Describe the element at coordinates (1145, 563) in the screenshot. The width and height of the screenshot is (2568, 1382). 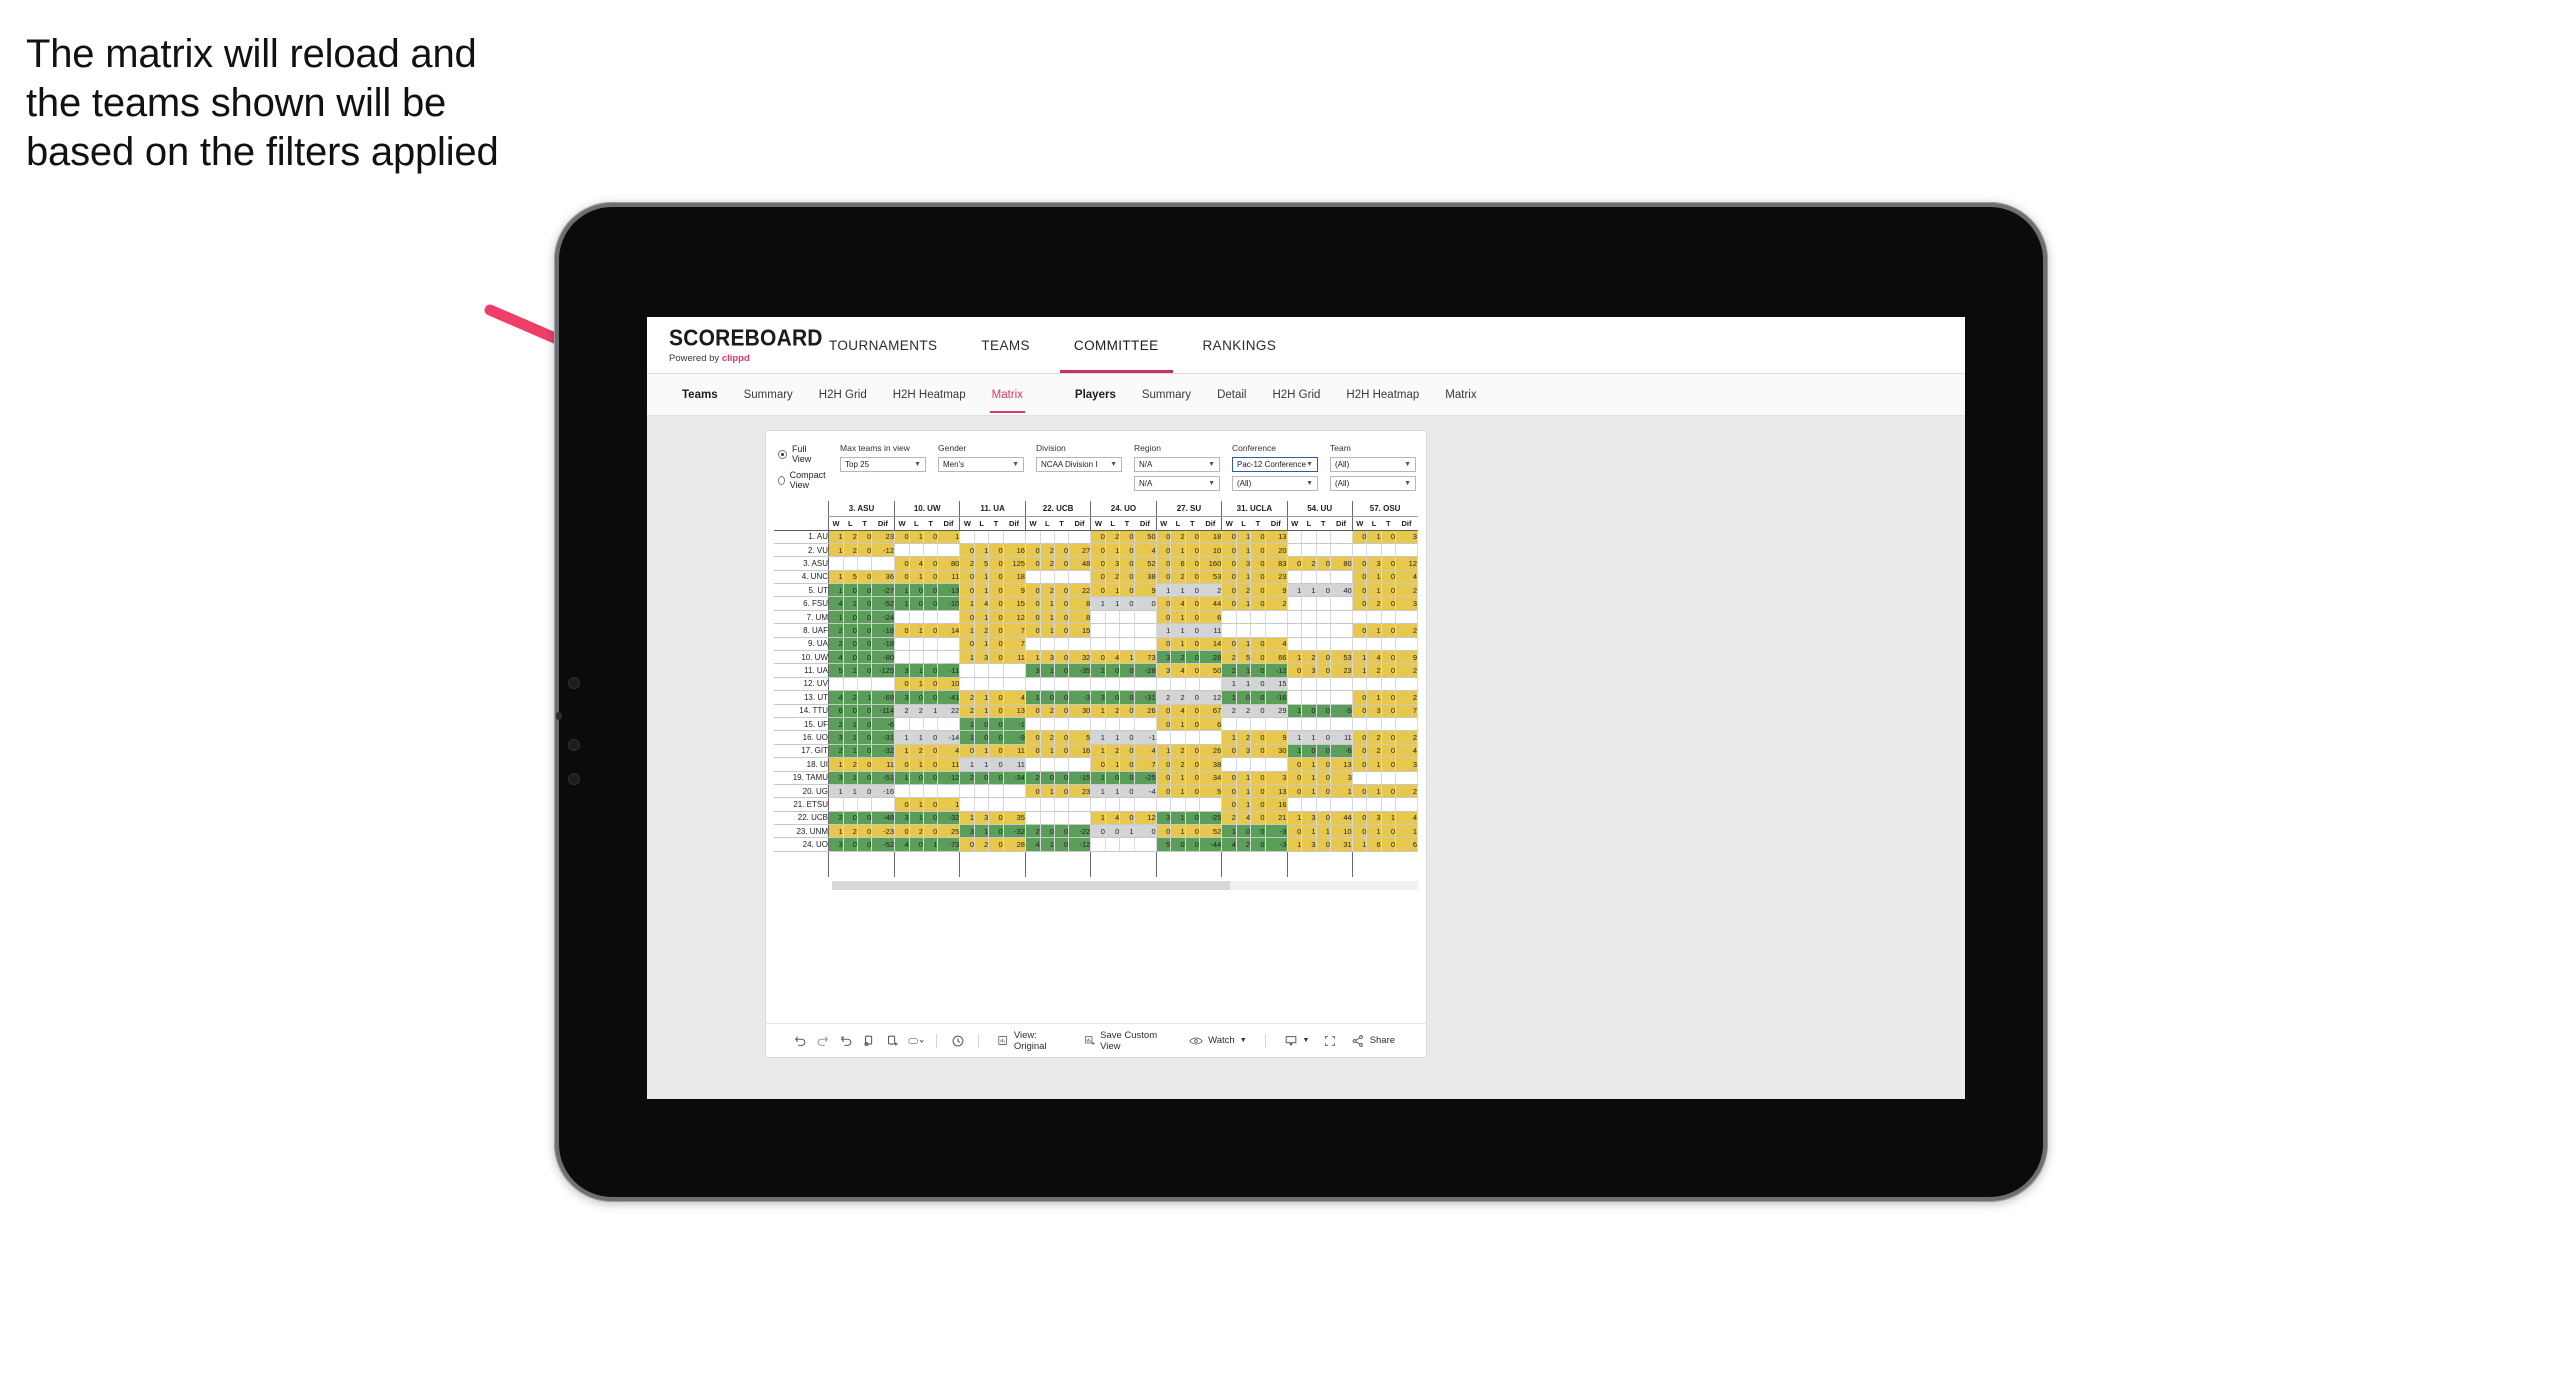
I see `matrix-cell: 52` at that location.